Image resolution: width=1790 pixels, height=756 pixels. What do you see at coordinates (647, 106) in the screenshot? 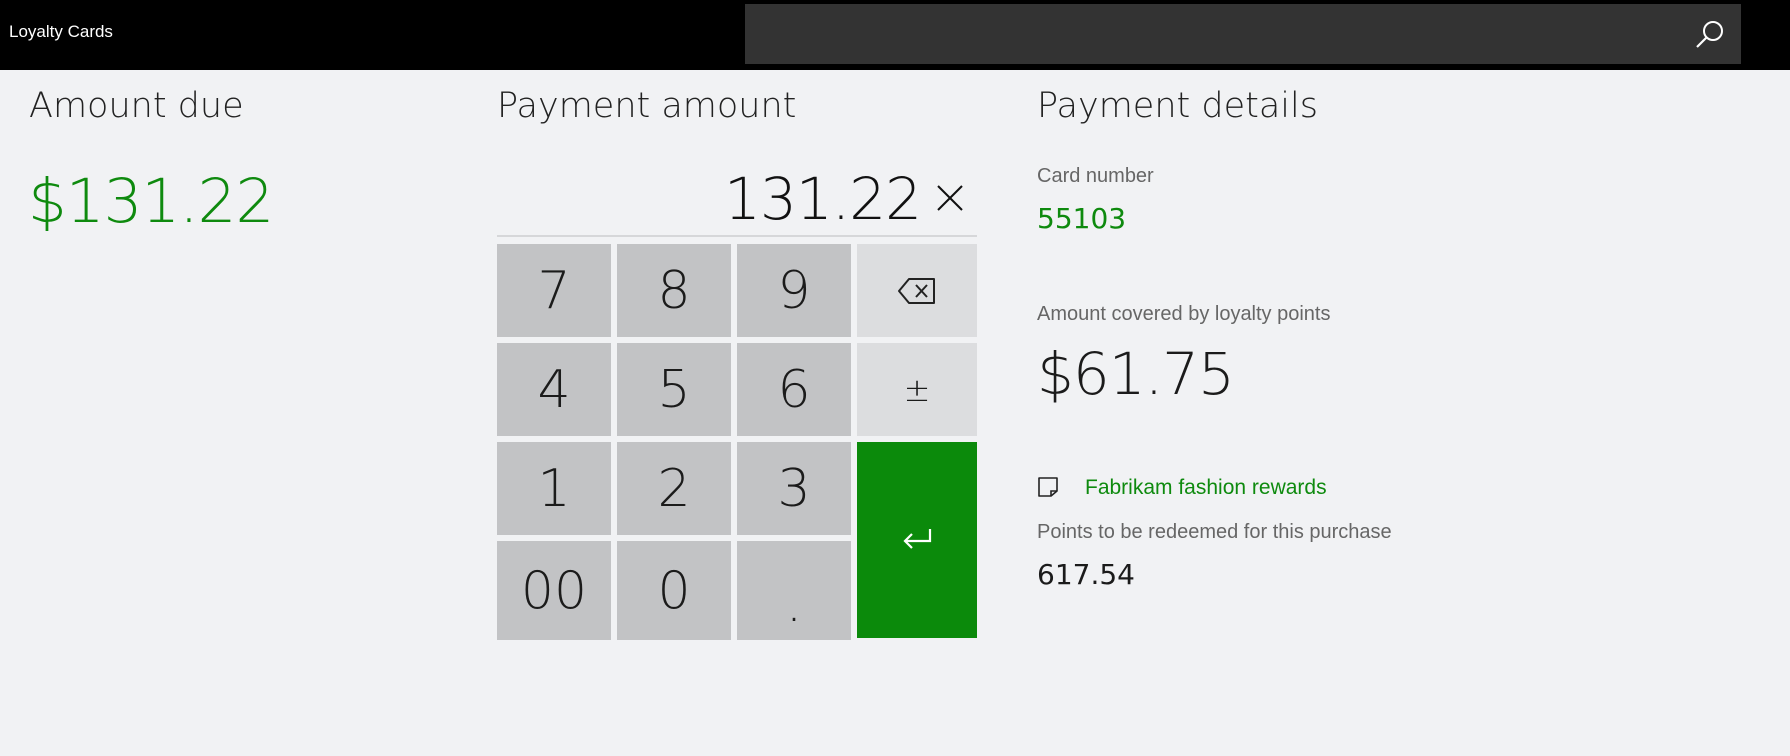
I see `payment-amount-heading: Payment amount` at bounding box center [647, 106].